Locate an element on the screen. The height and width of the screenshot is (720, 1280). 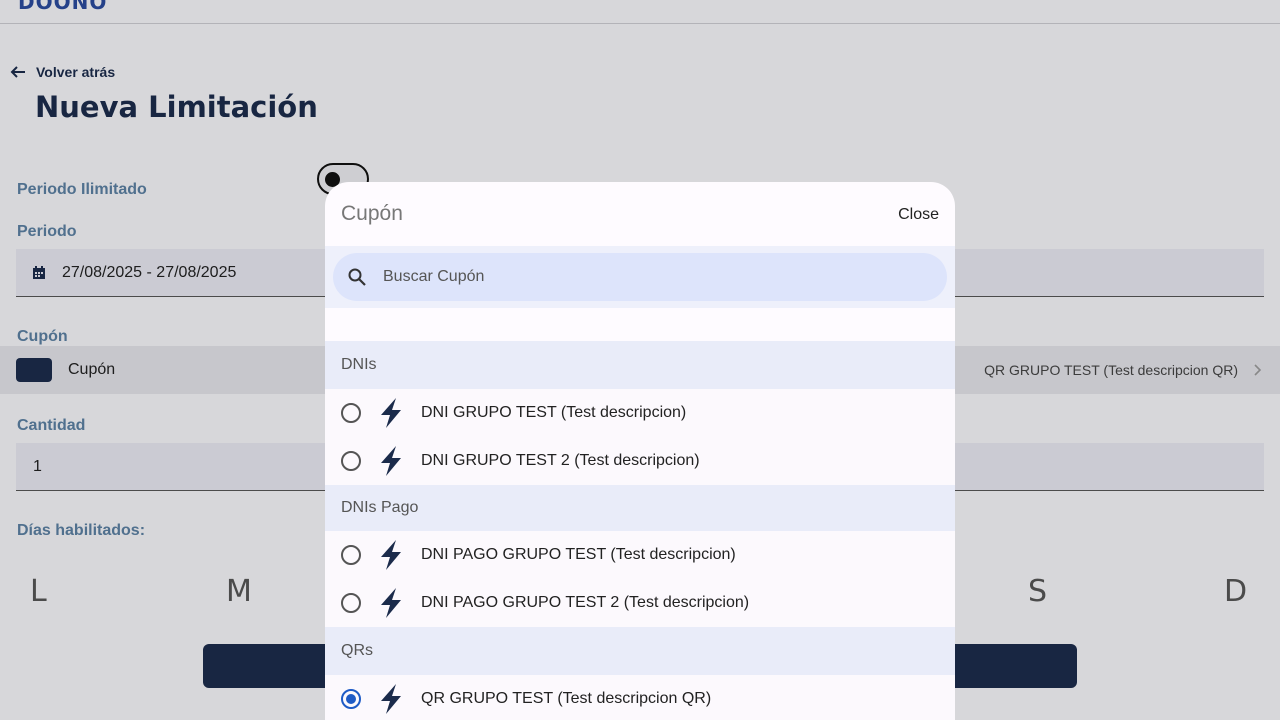
search-icon is located at coordinates (357, 277).